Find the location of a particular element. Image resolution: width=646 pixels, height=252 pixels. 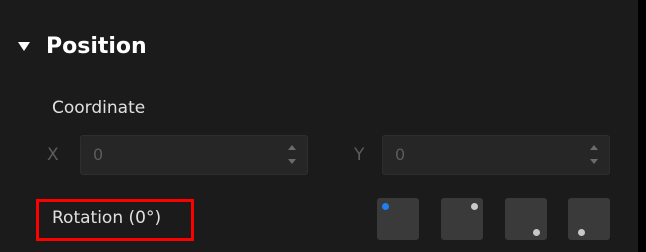

anchor-top-right-button is located at coordinates (462, 219).